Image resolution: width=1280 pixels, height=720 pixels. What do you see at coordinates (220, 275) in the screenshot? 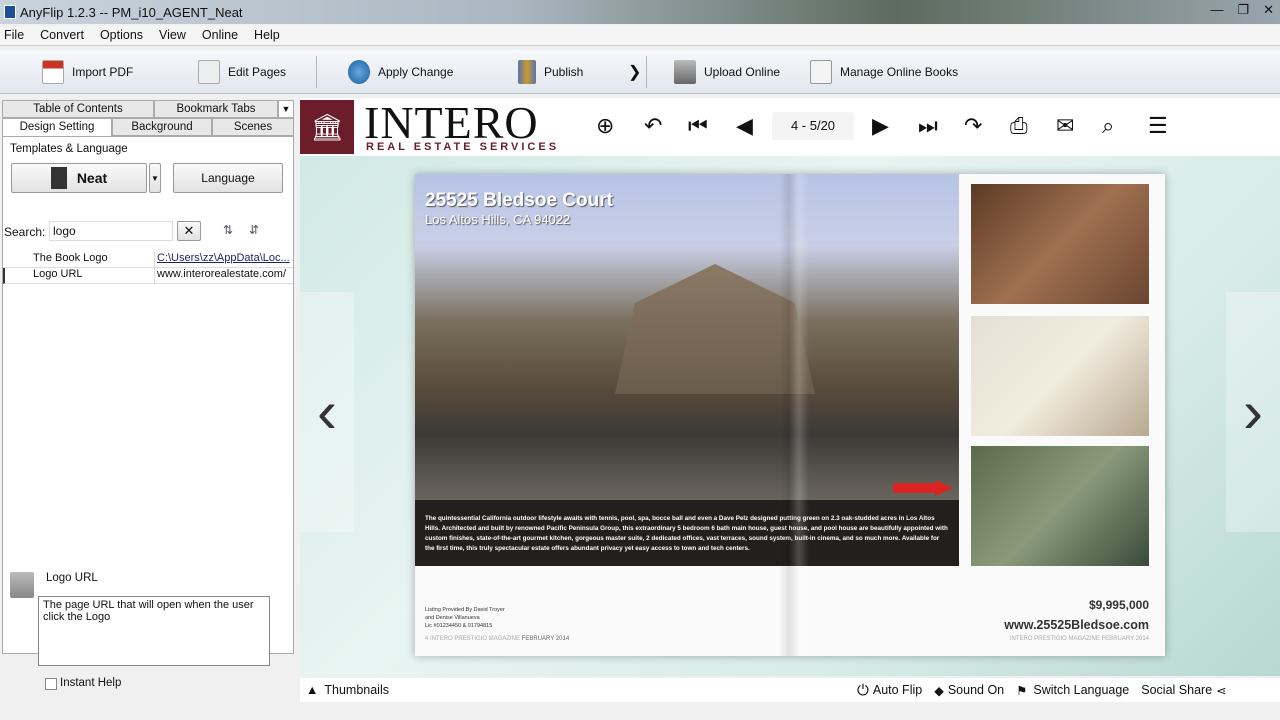
I see `property-value: www.interorealestate.com/` at bounding box center [220, 275].